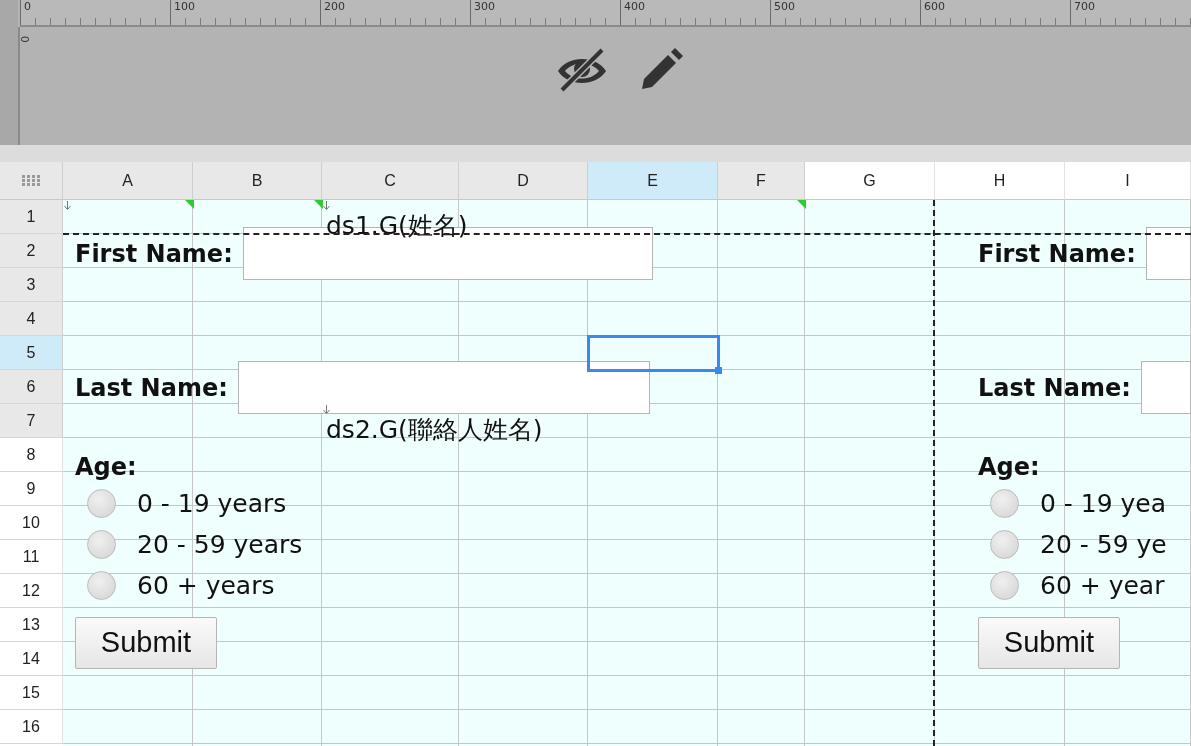 Image resolution: width=1191 pixels, height=746 pixels. Describe the element at coordinates (220, 544) in the screenshot. I see `option-label: 20 - 59 years` at that location.